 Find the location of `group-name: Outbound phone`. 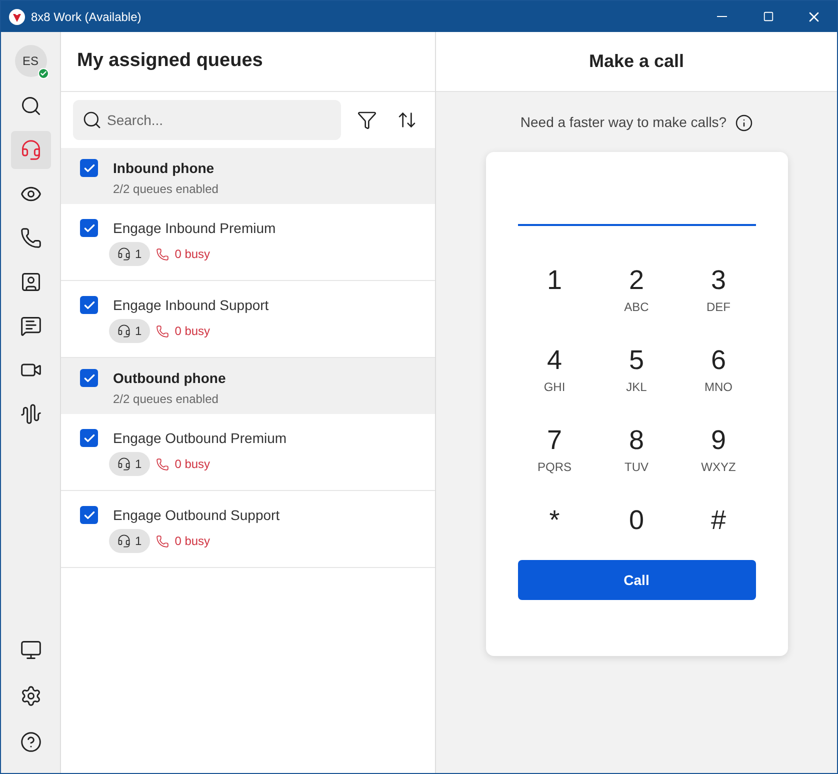

group-name: Outbound phone is located at coordinates (169, 378).